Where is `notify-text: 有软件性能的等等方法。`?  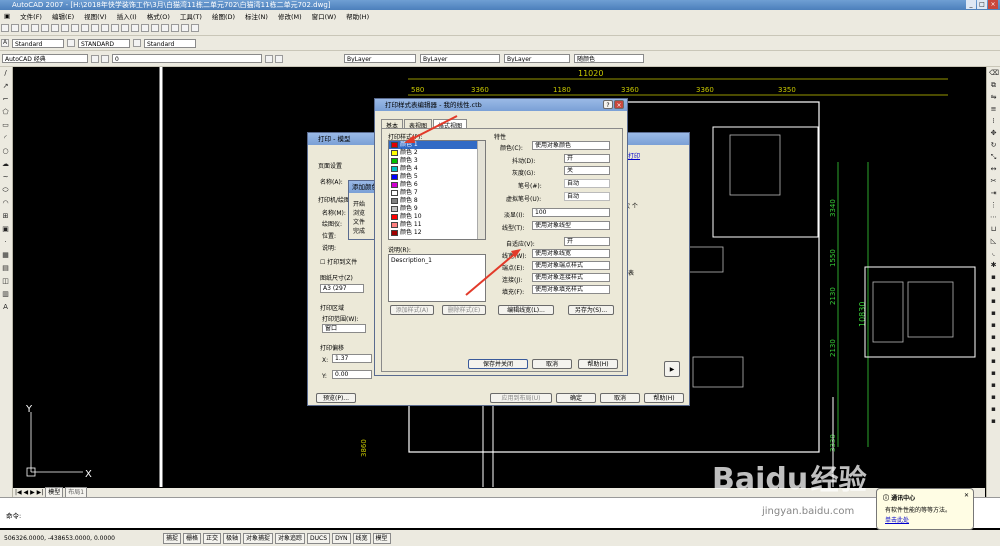
notify-text: 有软件性能的等等方法。 is located at coordinates (918, 510).